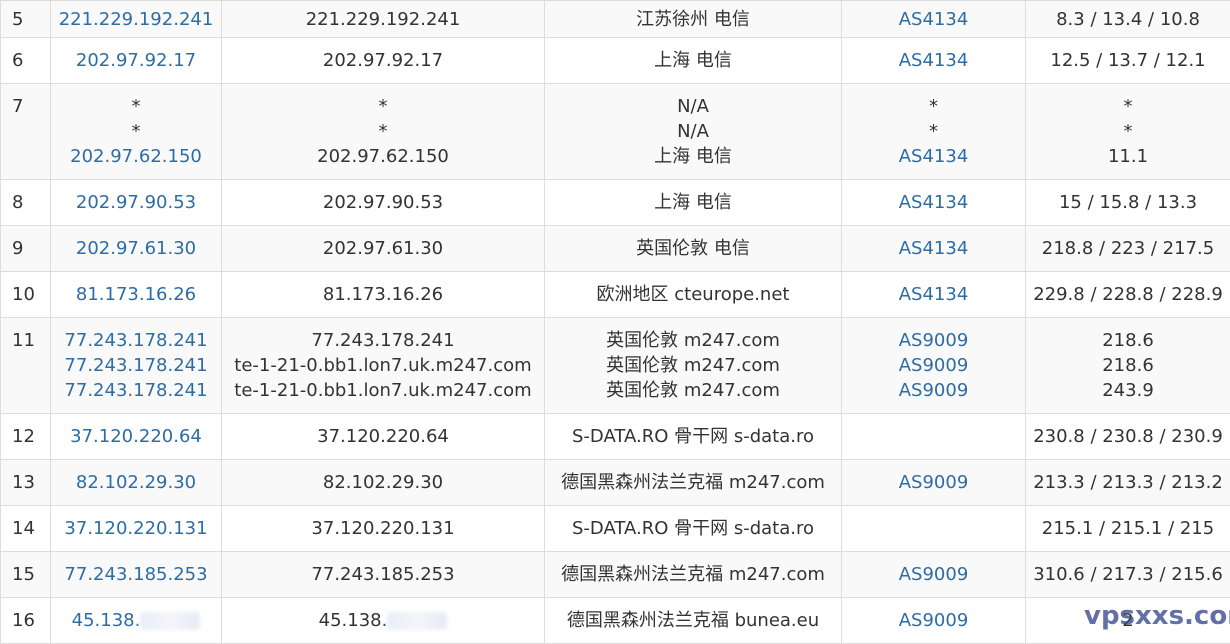 The width and height of the screenshot is (1230, 644). I want to click on asn-link-cell, so click(934, 529).